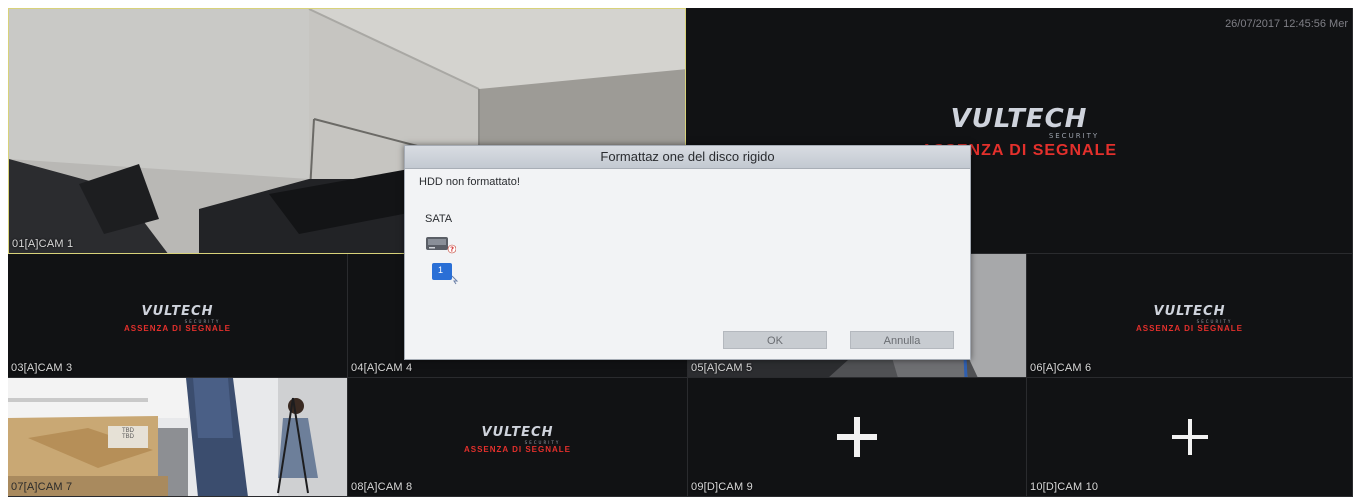  Describe the element at coordinates (382, 487) in the screenshot. I see `camera-label: 08[A]CAM 8` at that location.